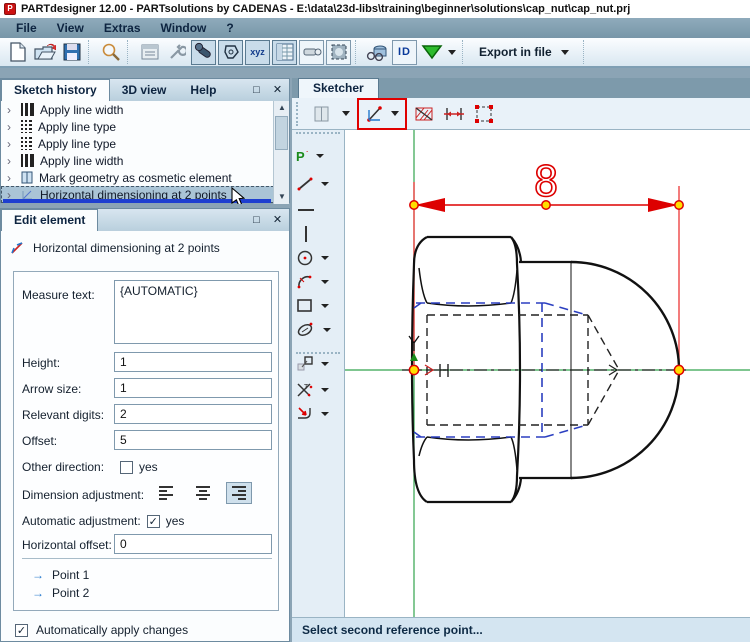  Describe the element at coordinates (229, 28) in the screenshot. I see `menu-help: ?` at that location.